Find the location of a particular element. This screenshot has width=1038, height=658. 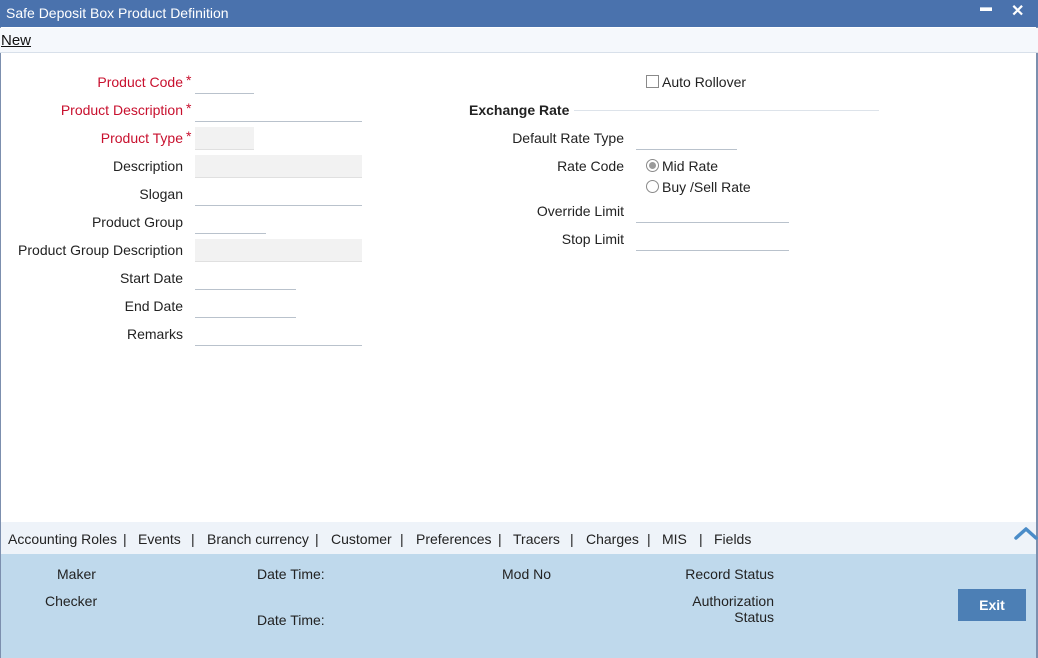

tab-accounting-roles: Accounting Roles is located at coordinates (62, 539).